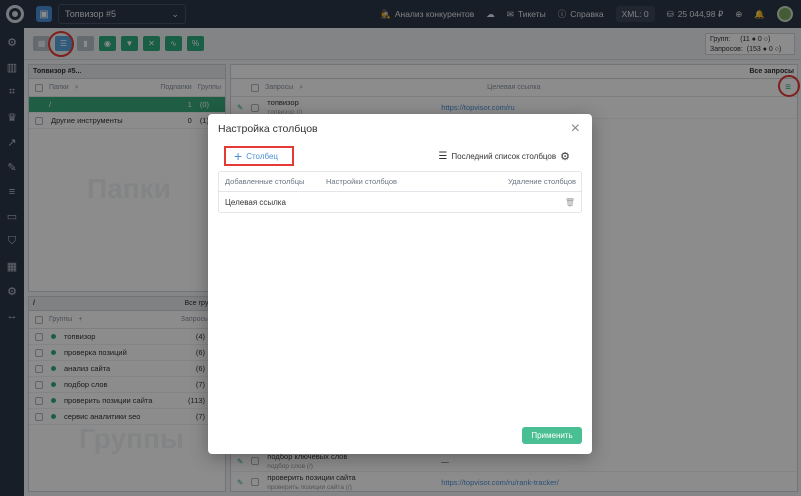 This screenshot has width=801, height=496. I want to click on plus-icon: +, so click(238, 156).